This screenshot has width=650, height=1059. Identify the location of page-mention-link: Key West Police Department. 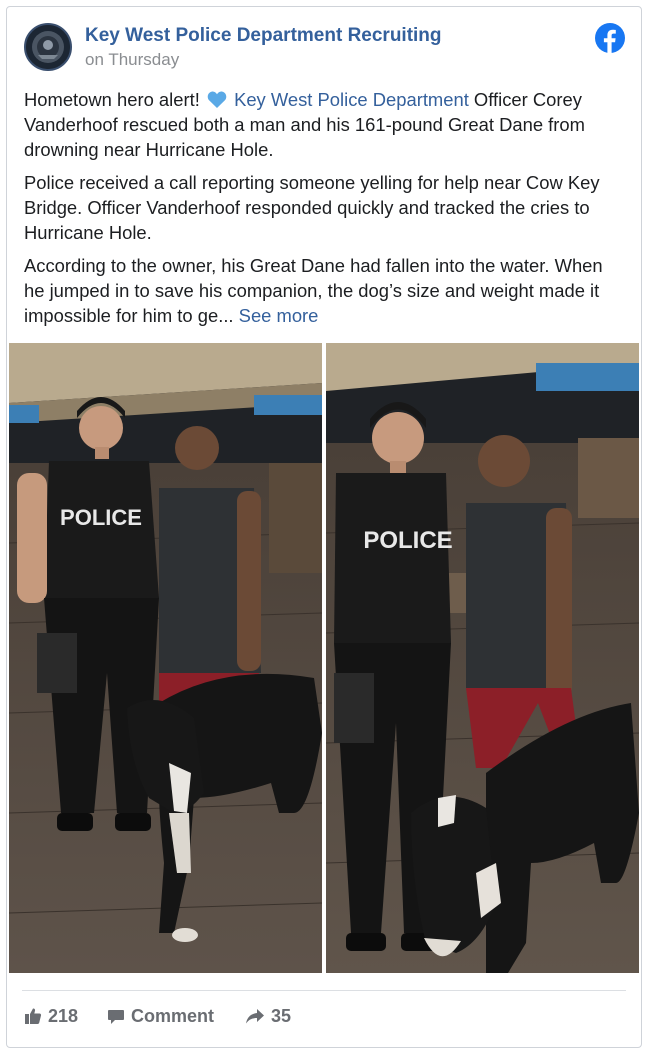
(351, 99).